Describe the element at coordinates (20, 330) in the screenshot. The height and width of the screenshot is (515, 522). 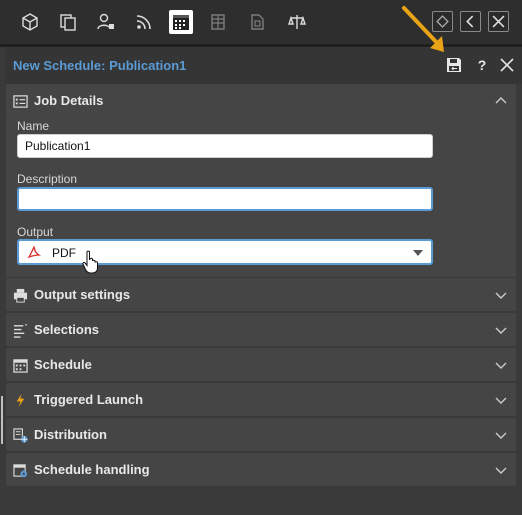
I see `list-filter-icon` at that location.